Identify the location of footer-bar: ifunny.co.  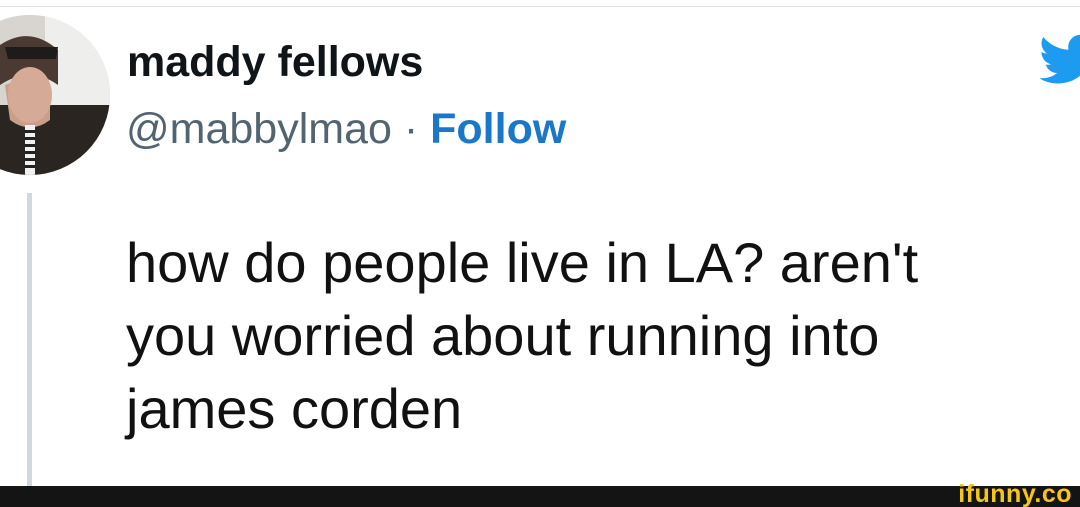
(540, 493).